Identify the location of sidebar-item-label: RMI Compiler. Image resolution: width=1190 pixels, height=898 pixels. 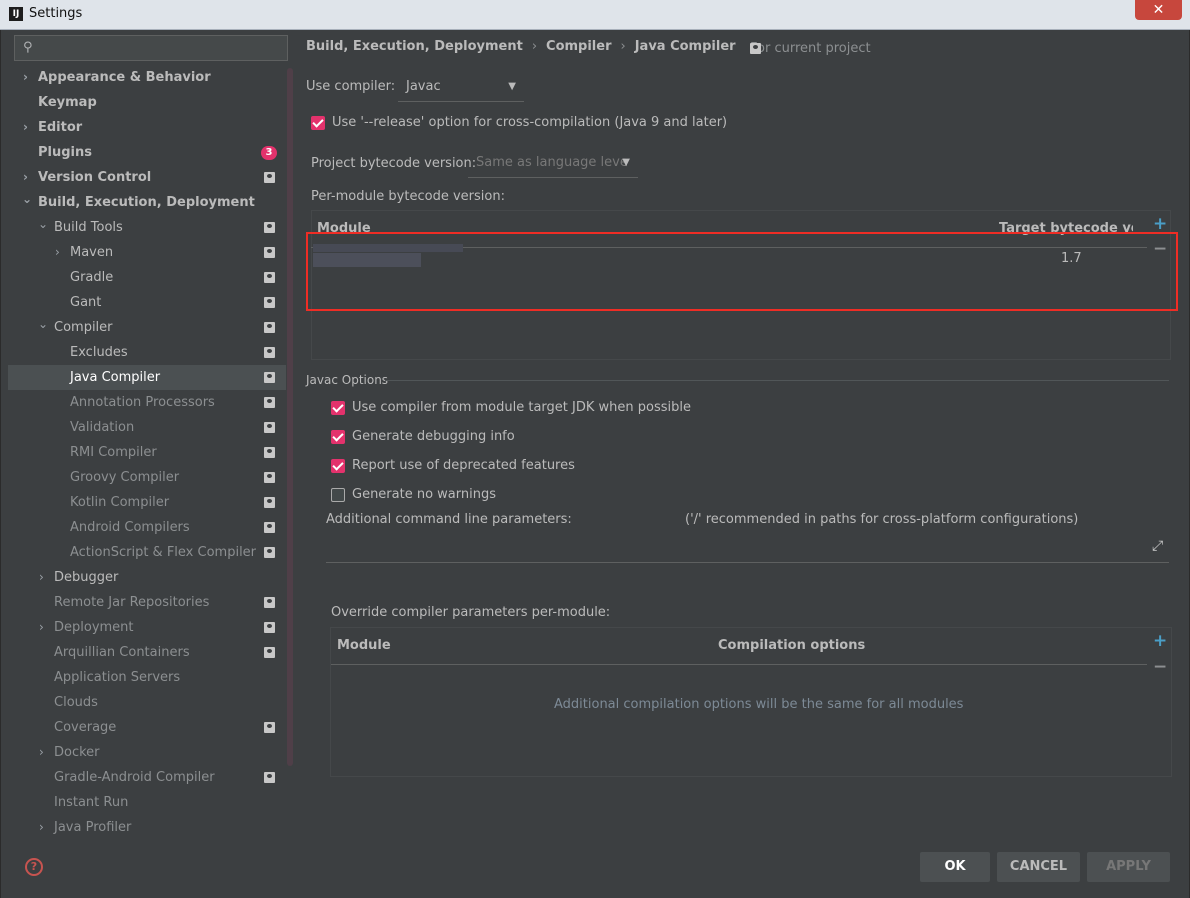
(113, 452).